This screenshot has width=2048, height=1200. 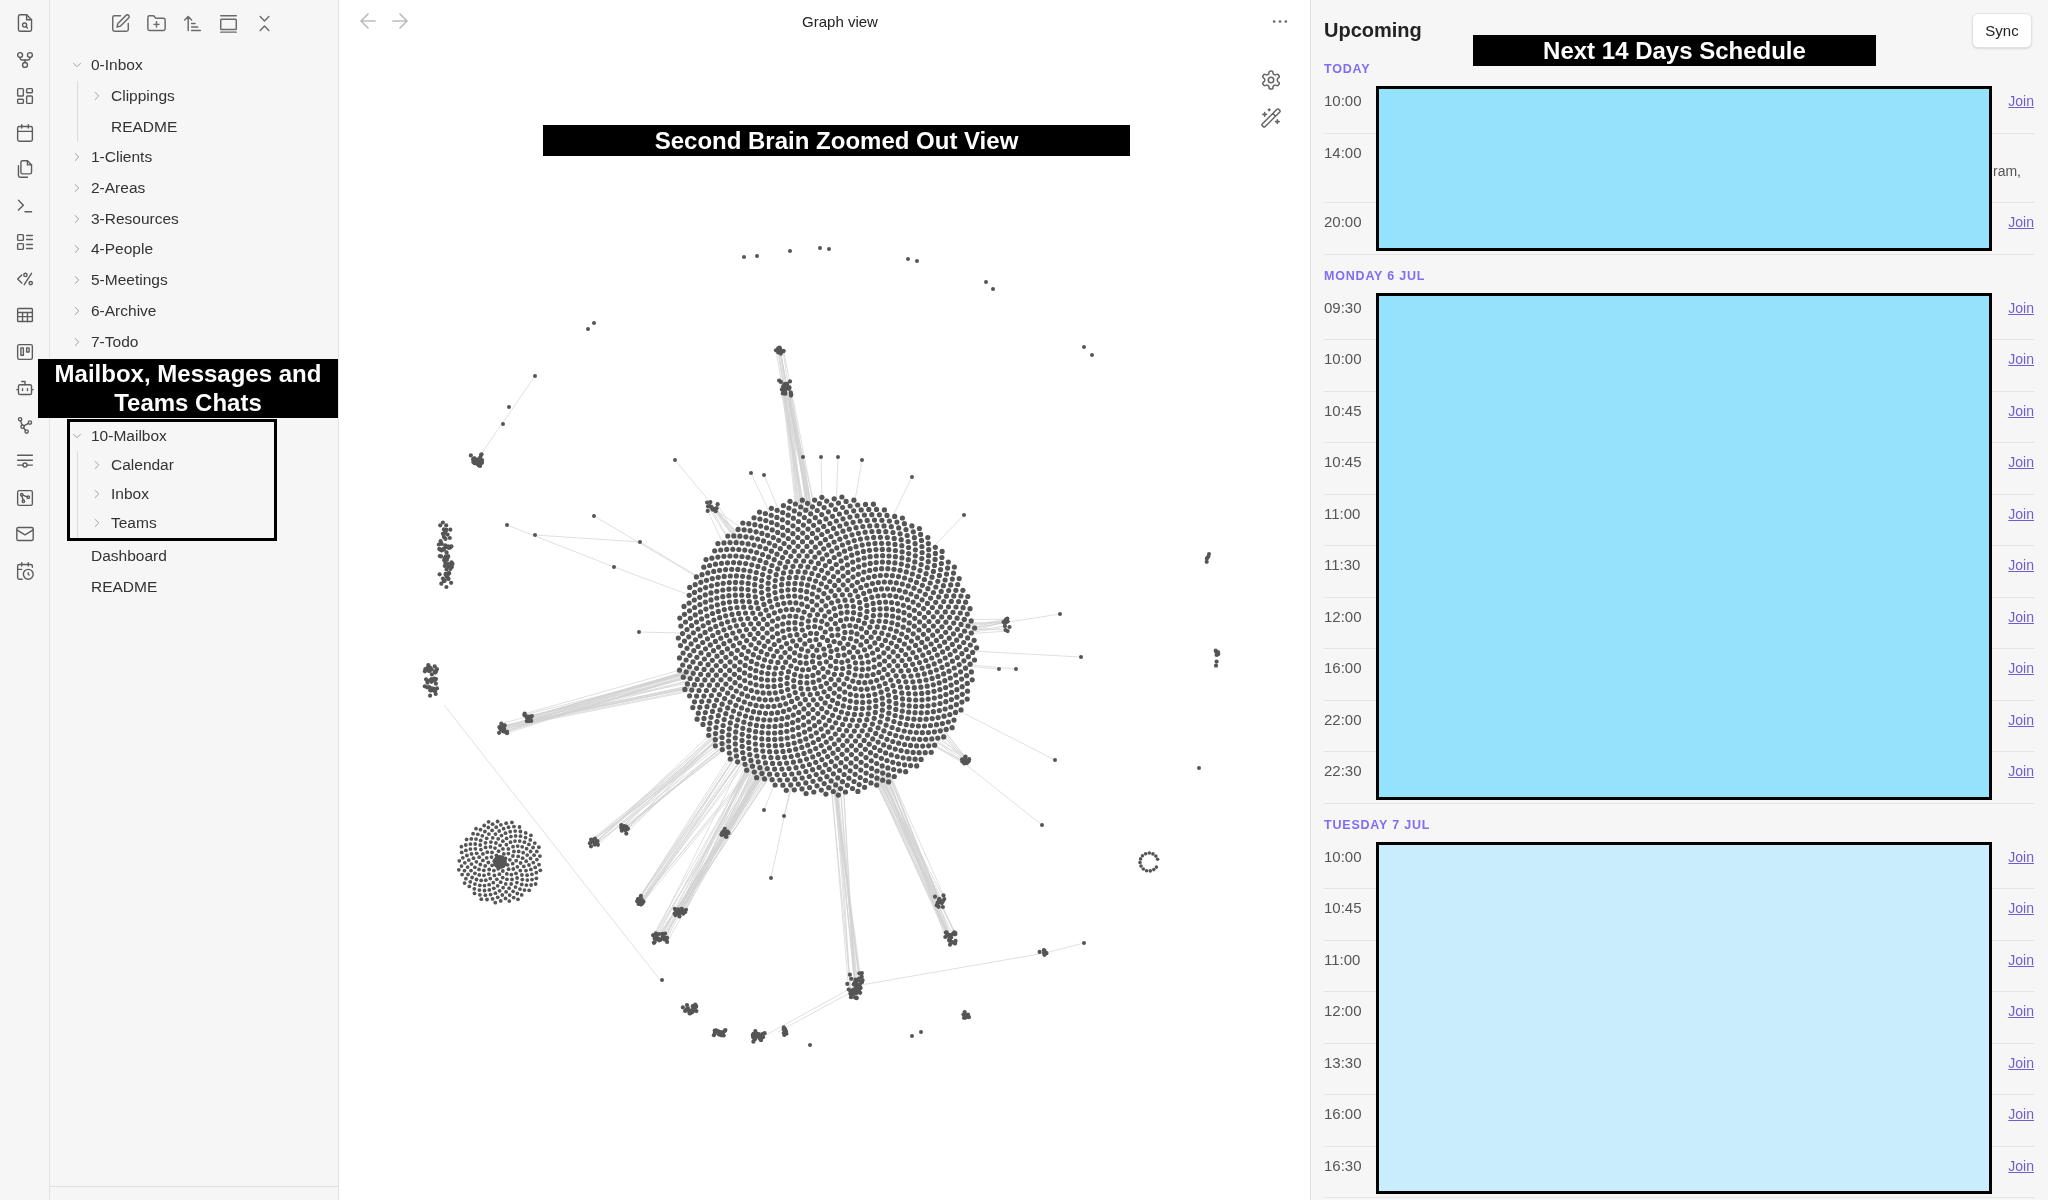 I want to click on file-item: Dashboard, so click(x=132, y=556).